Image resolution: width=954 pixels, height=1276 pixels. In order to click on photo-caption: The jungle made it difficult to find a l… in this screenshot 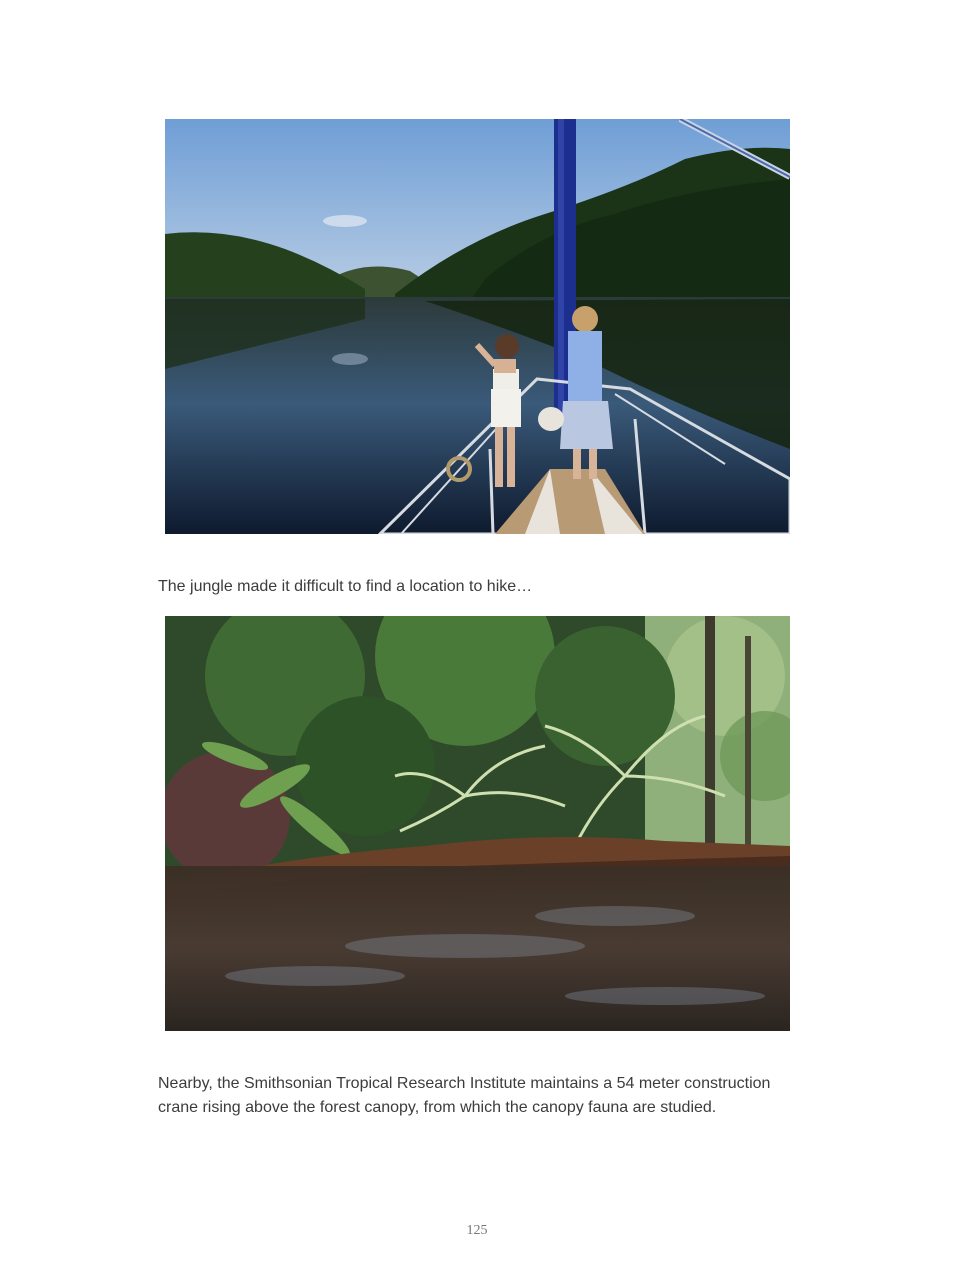, I will do `click(345, 586)`.